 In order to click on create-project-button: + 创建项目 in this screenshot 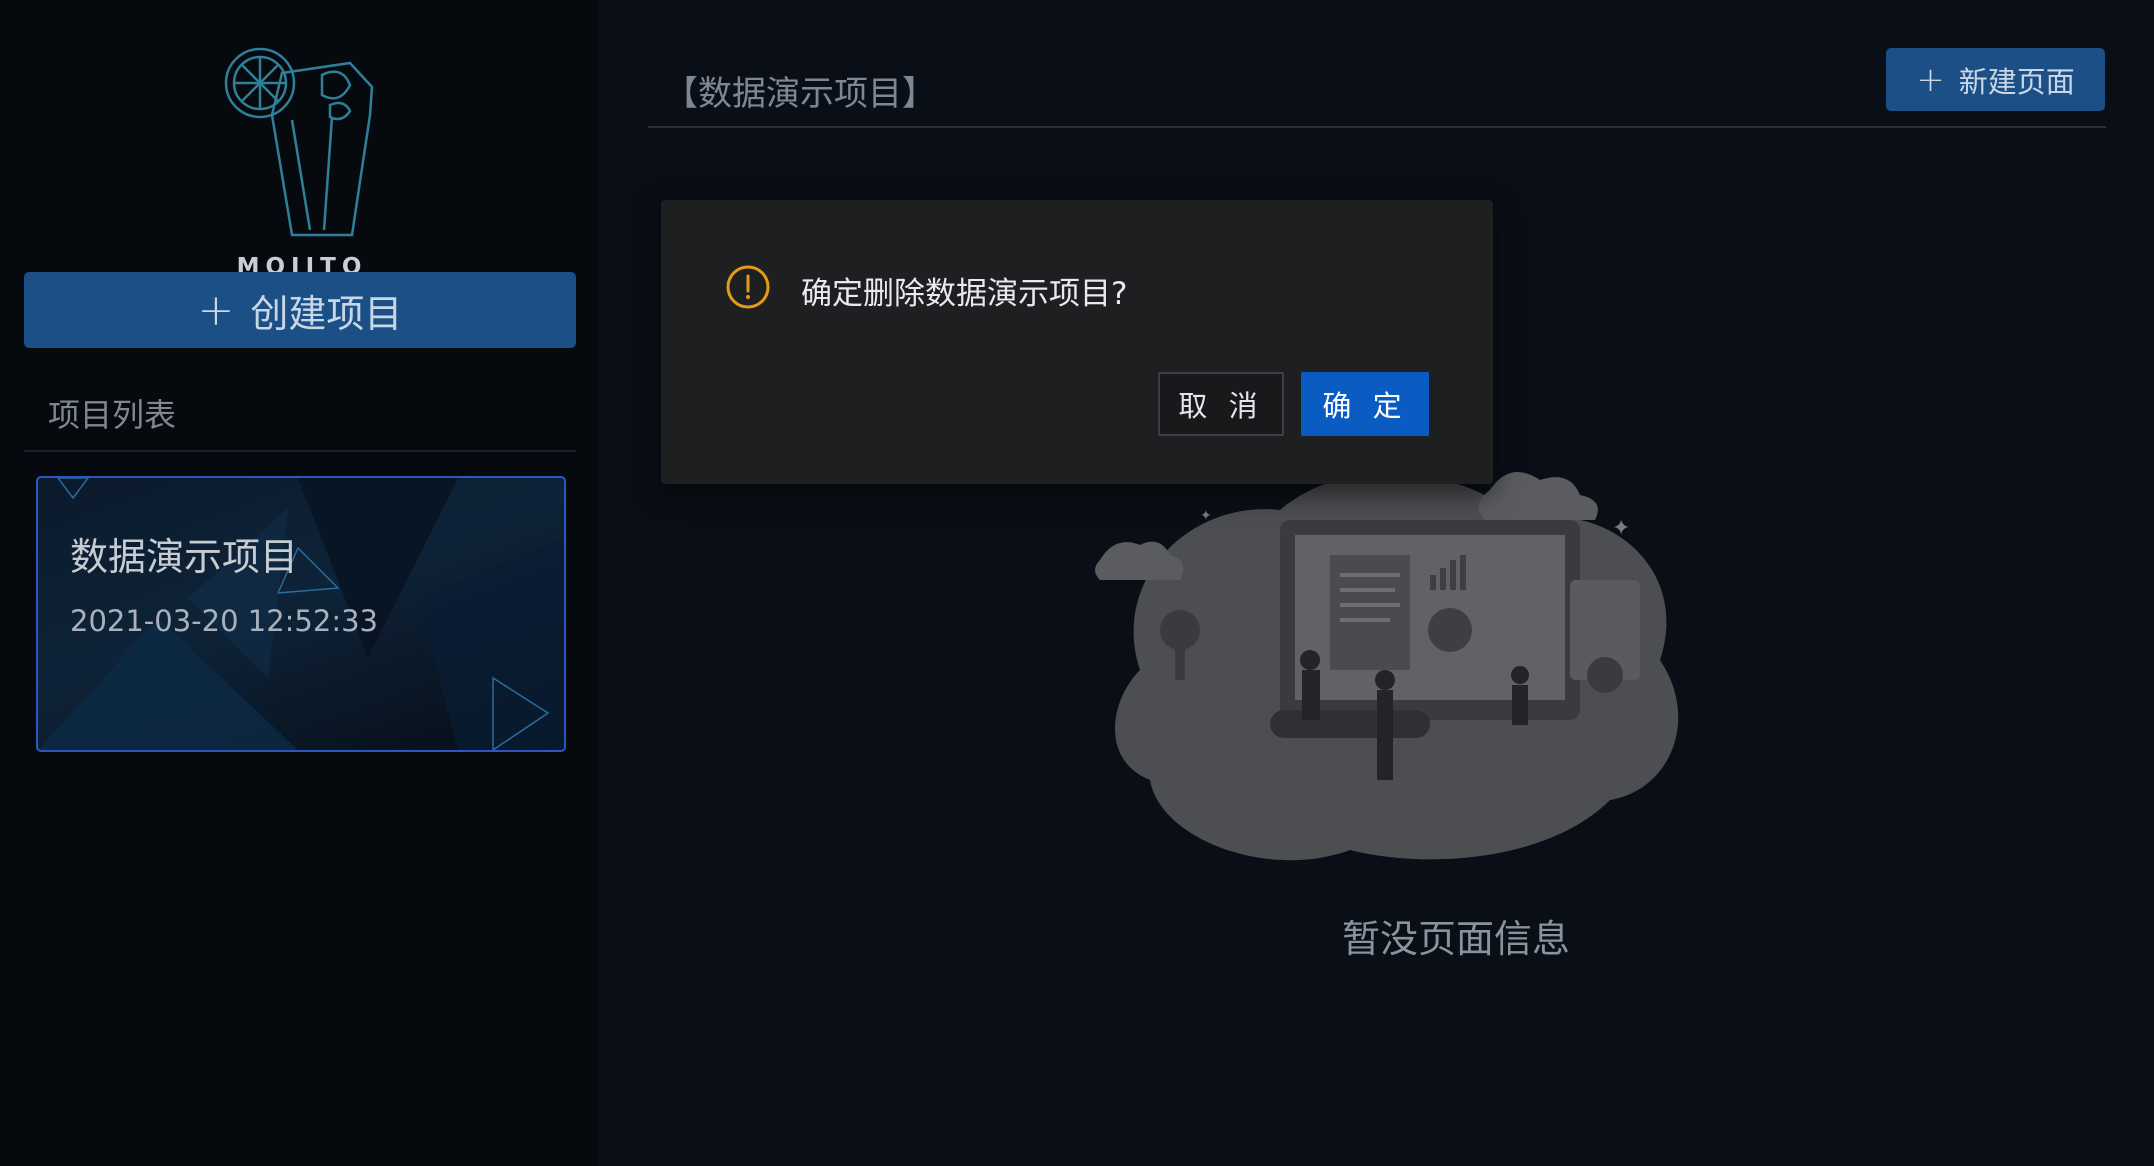, I will do `click(300, 310)`.